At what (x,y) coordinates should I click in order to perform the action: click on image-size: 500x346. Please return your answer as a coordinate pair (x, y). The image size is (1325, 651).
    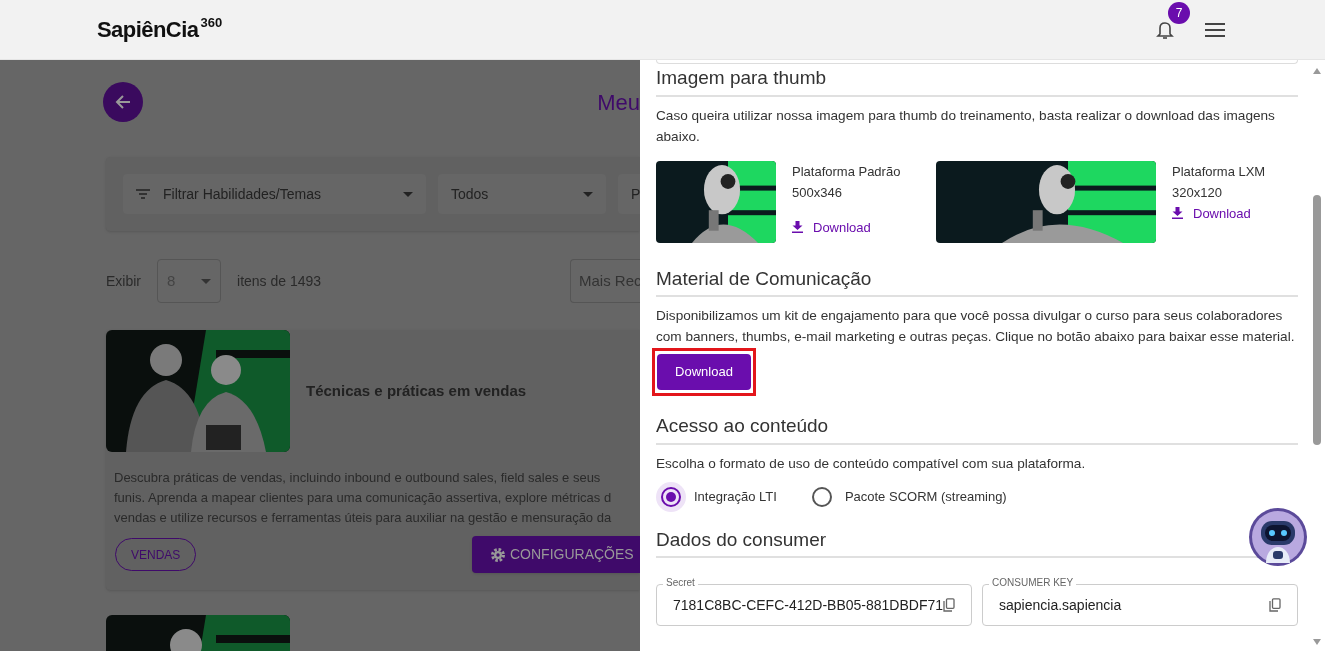
    Looking at the image, I should click on (817, 192).